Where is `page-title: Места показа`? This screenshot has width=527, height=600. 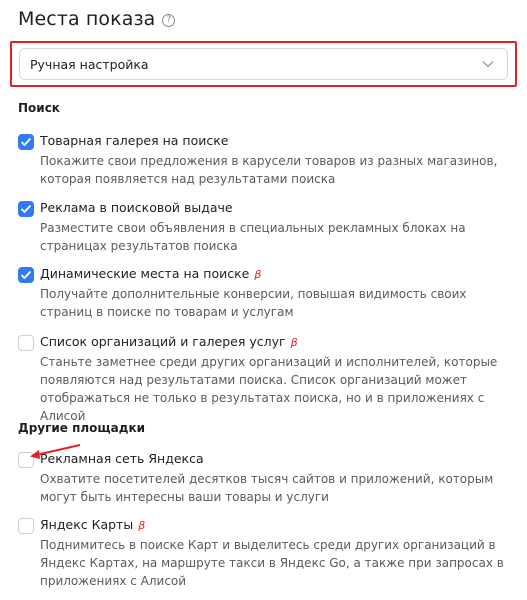
page-title: Места показа is located at coordinates (87, 19).